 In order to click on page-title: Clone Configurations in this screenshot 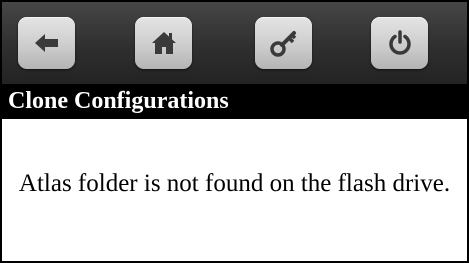, I will do `click(234, 101)`.